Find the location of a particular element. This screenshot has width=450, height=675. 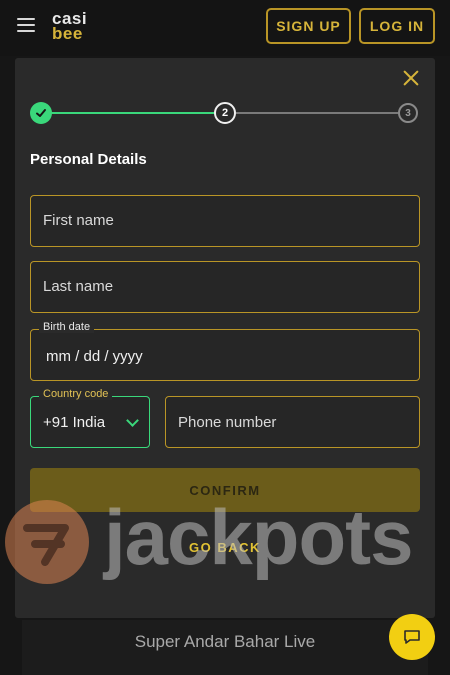

game-title: Super Andar Bahar Live is located at coordinates (225, 641).